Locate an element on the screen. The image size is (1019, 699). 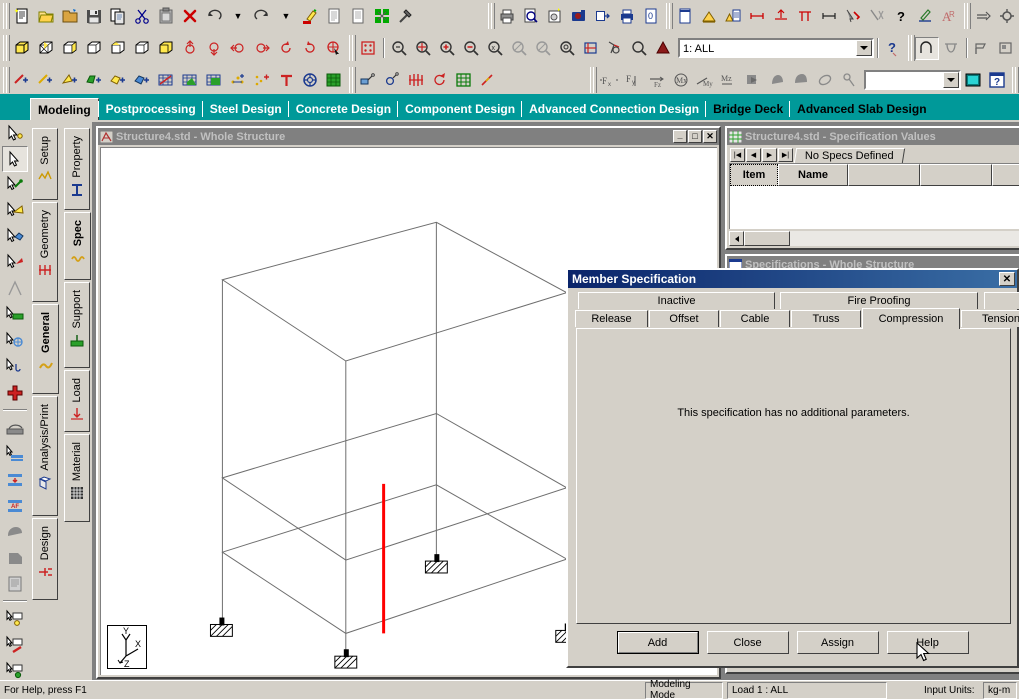
dialog-tab-cable: Cable is located at coordinates (755, 318).